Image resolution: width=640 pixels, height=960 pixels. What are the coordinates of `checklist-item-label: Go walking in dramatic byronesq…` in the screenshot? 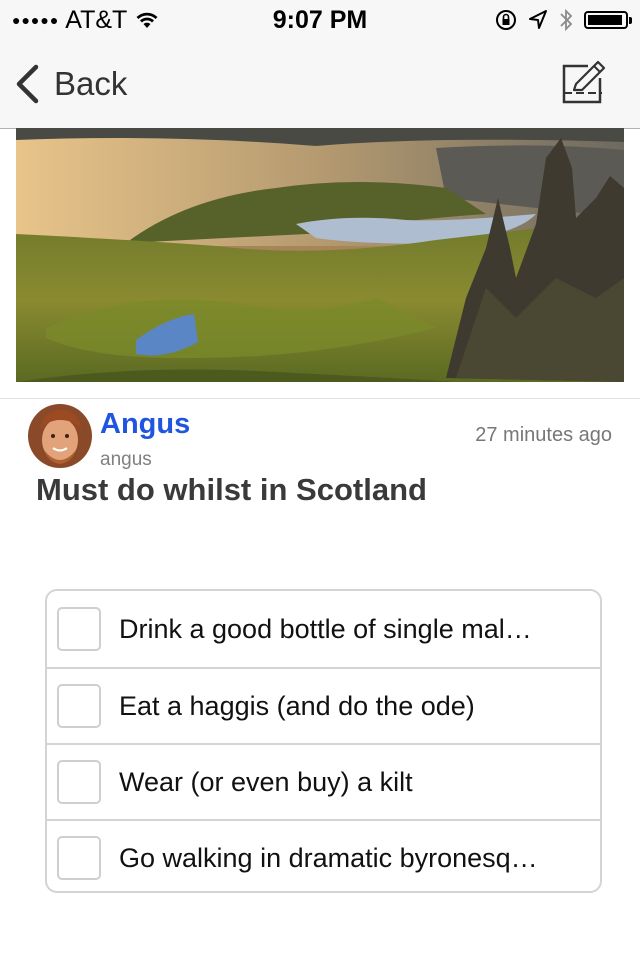 It's located at (328, 857).